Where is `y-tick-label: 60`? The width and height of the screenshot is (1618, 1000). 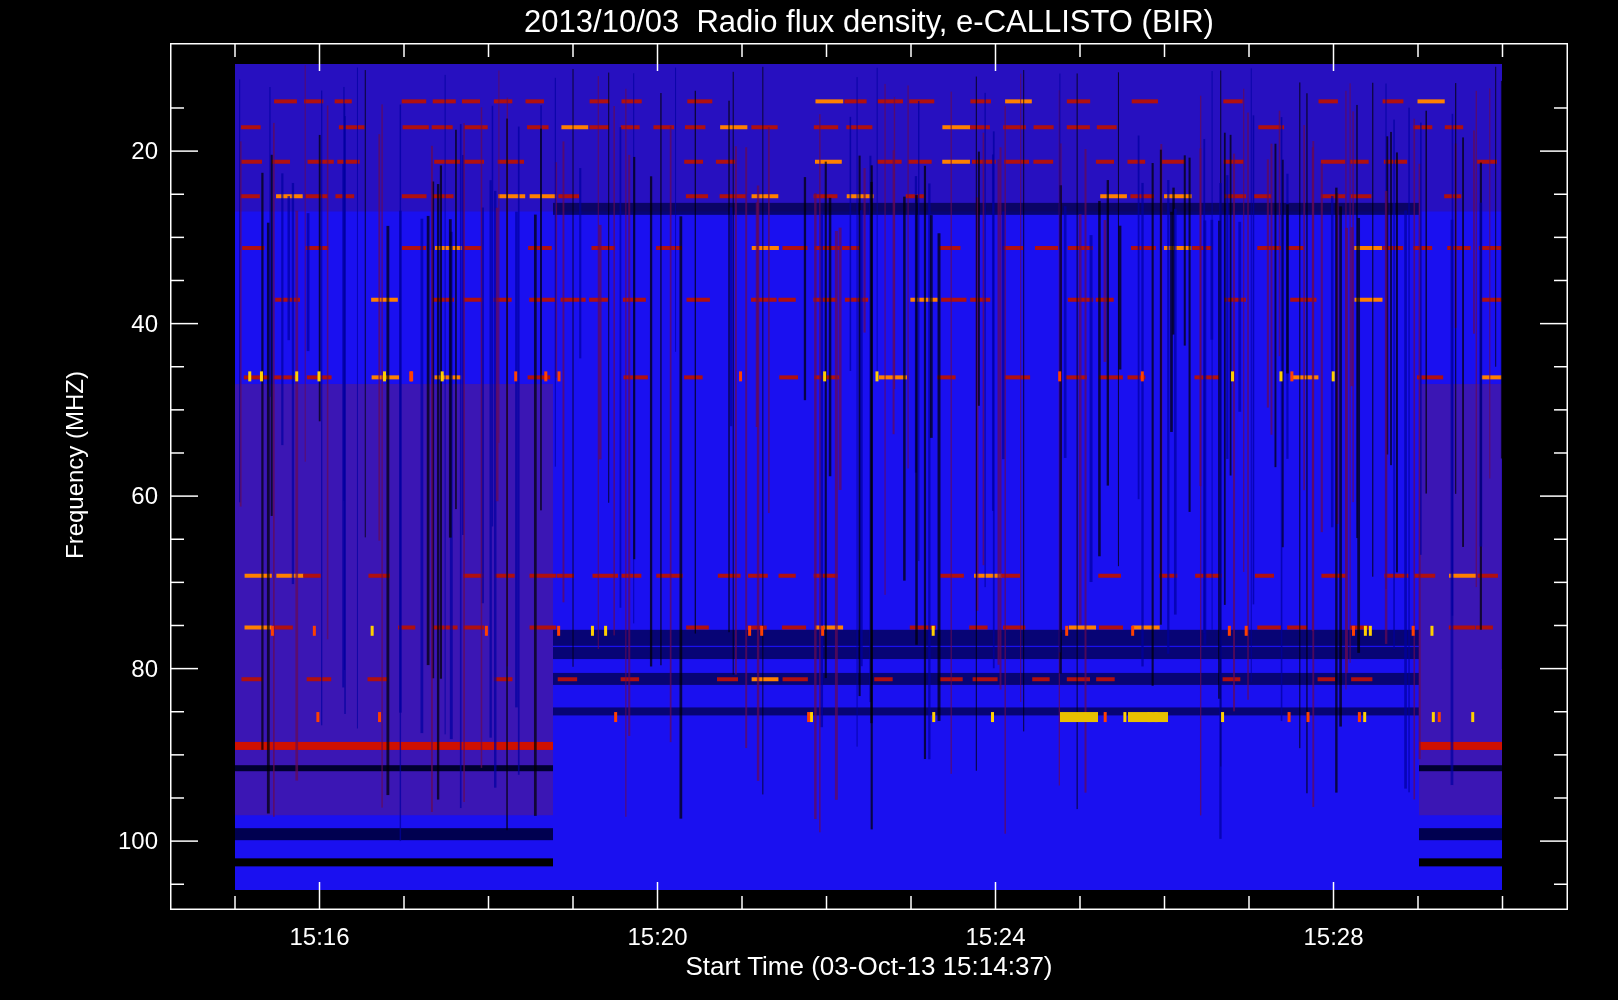
y-tick-label: 60 is located at coordinates (144, 496).